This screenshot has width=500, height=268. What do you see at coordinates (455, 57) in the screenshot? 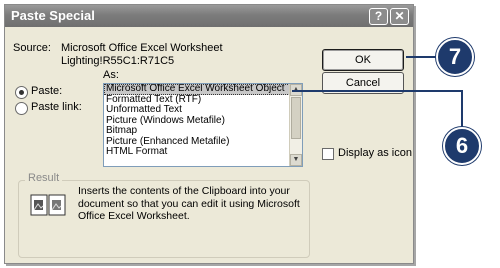
I see `callout-step-7: 7` at bounding box center [455, 57].